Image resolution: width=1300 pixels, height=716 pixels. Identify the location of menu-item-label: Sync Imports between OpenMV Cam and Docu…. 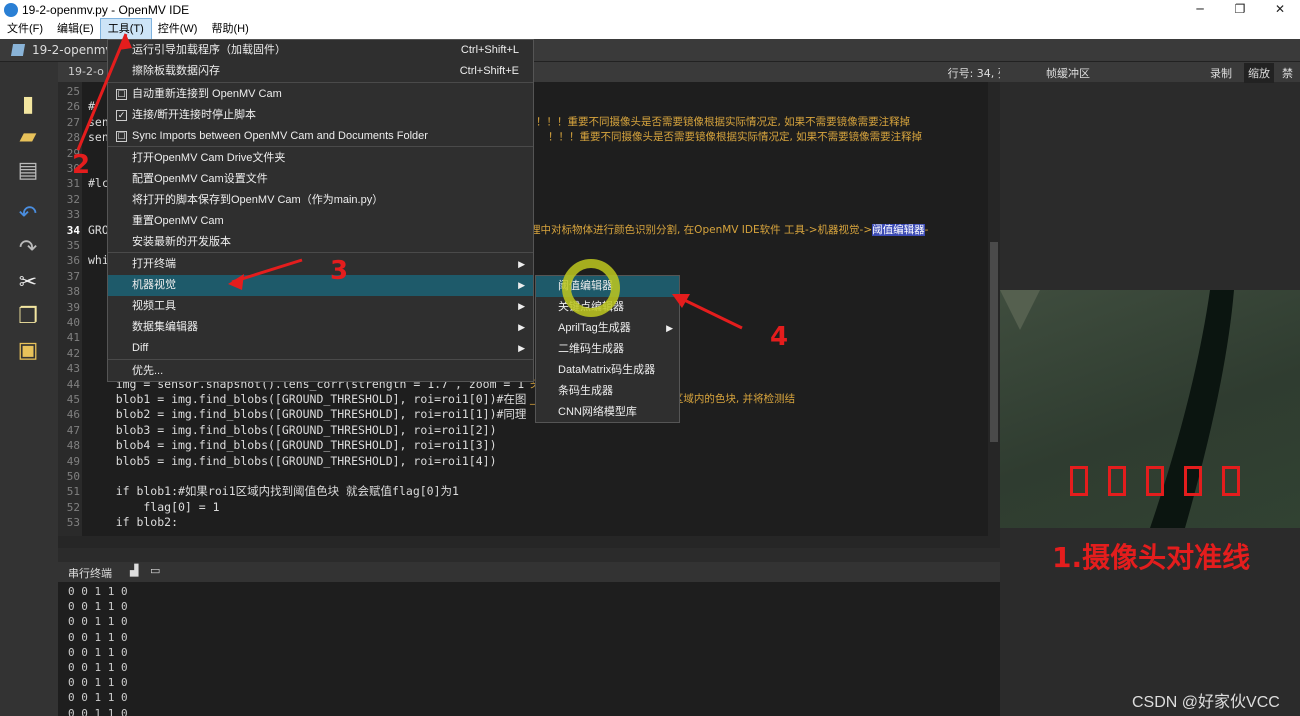
(280, 136).